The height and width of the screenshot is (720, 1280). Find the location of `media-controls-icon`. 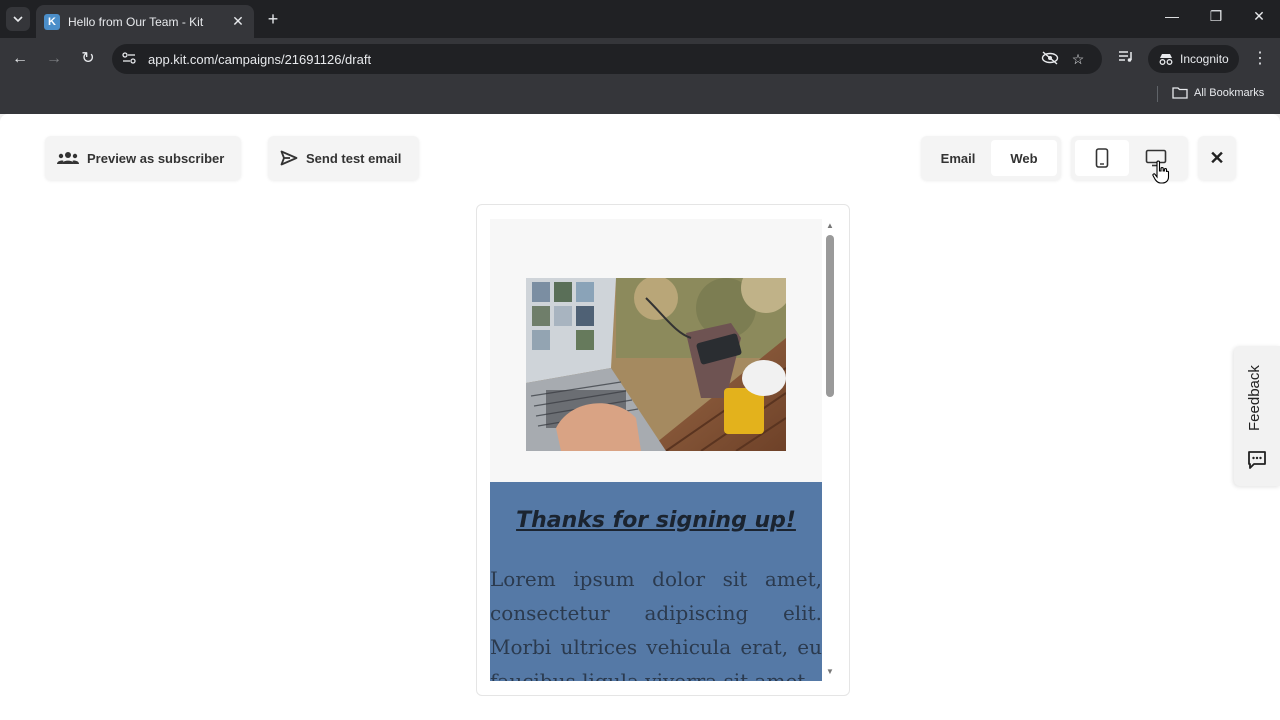

media-controls-icon is located at coordinates (1126, 59).